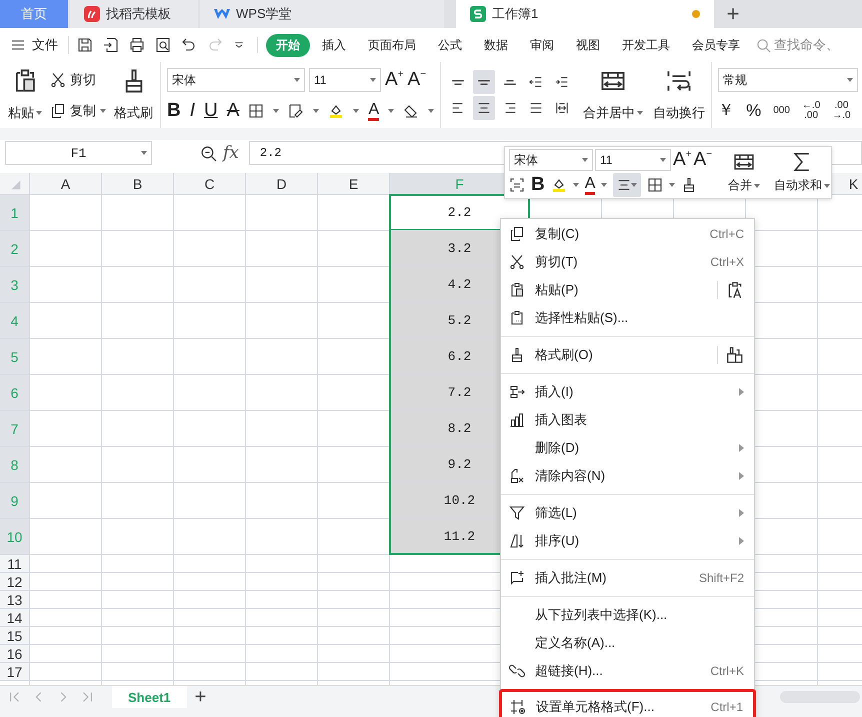 The image size is (862, 717). Describe the element at coordinates (727, 671) in the screenshot. I see `shortcut-text: Ctrl+K` at that location.